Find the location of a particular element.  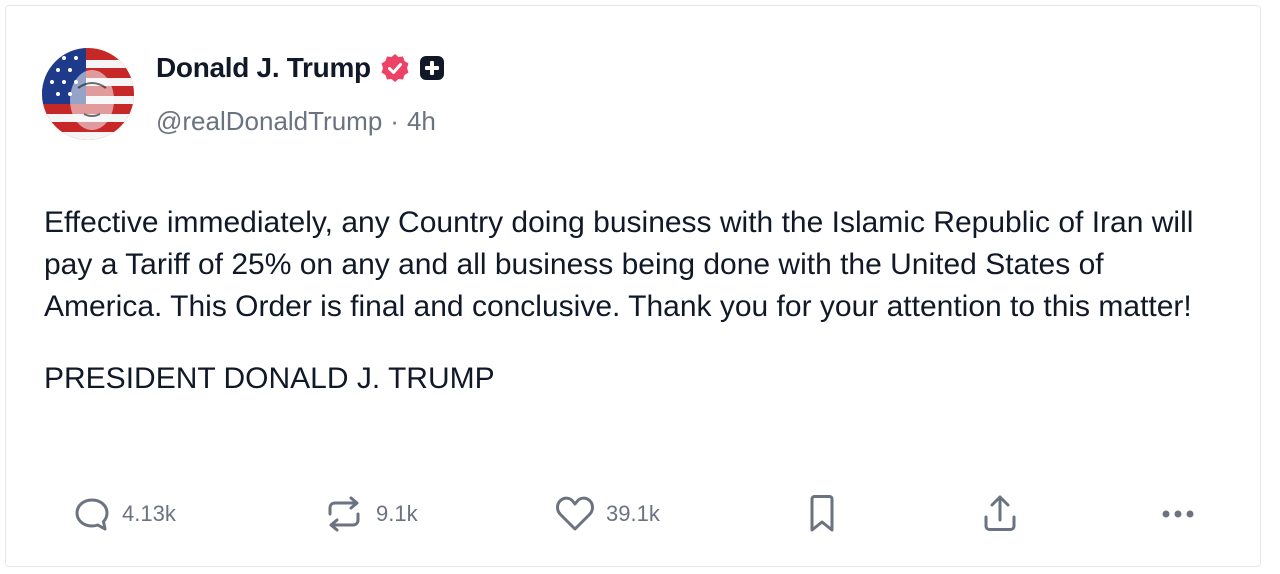

like-button: 39.1k is located at coordinates (607, 514).